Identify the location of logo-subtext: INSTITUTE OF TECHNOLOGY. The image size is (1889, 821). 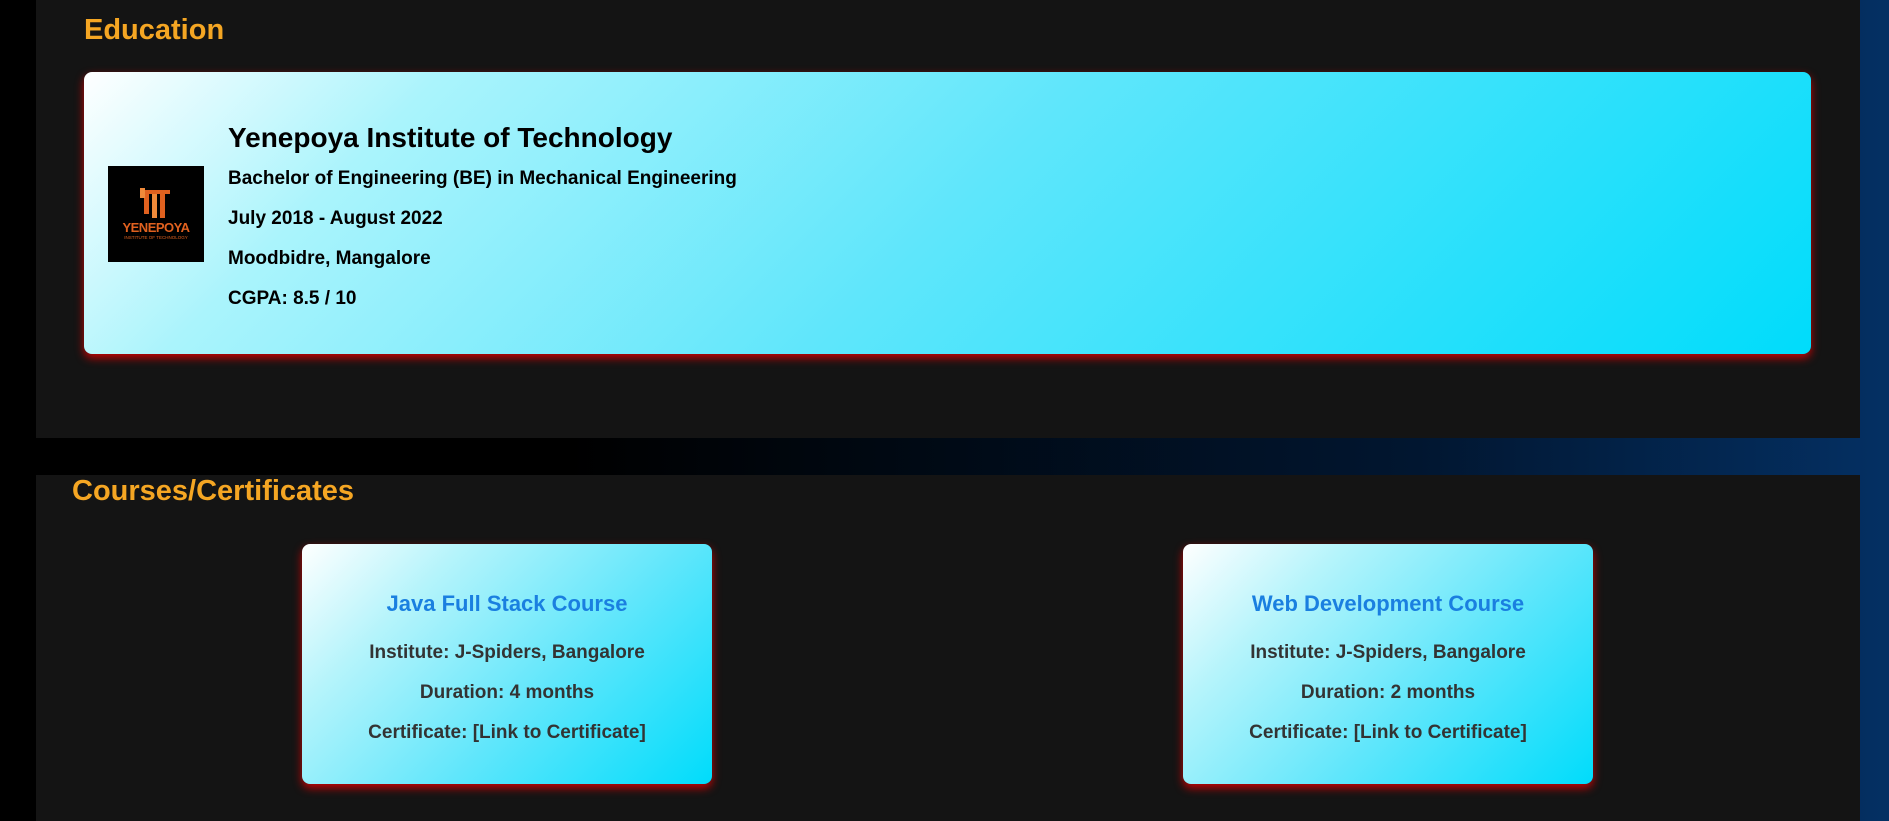
(156, 237).